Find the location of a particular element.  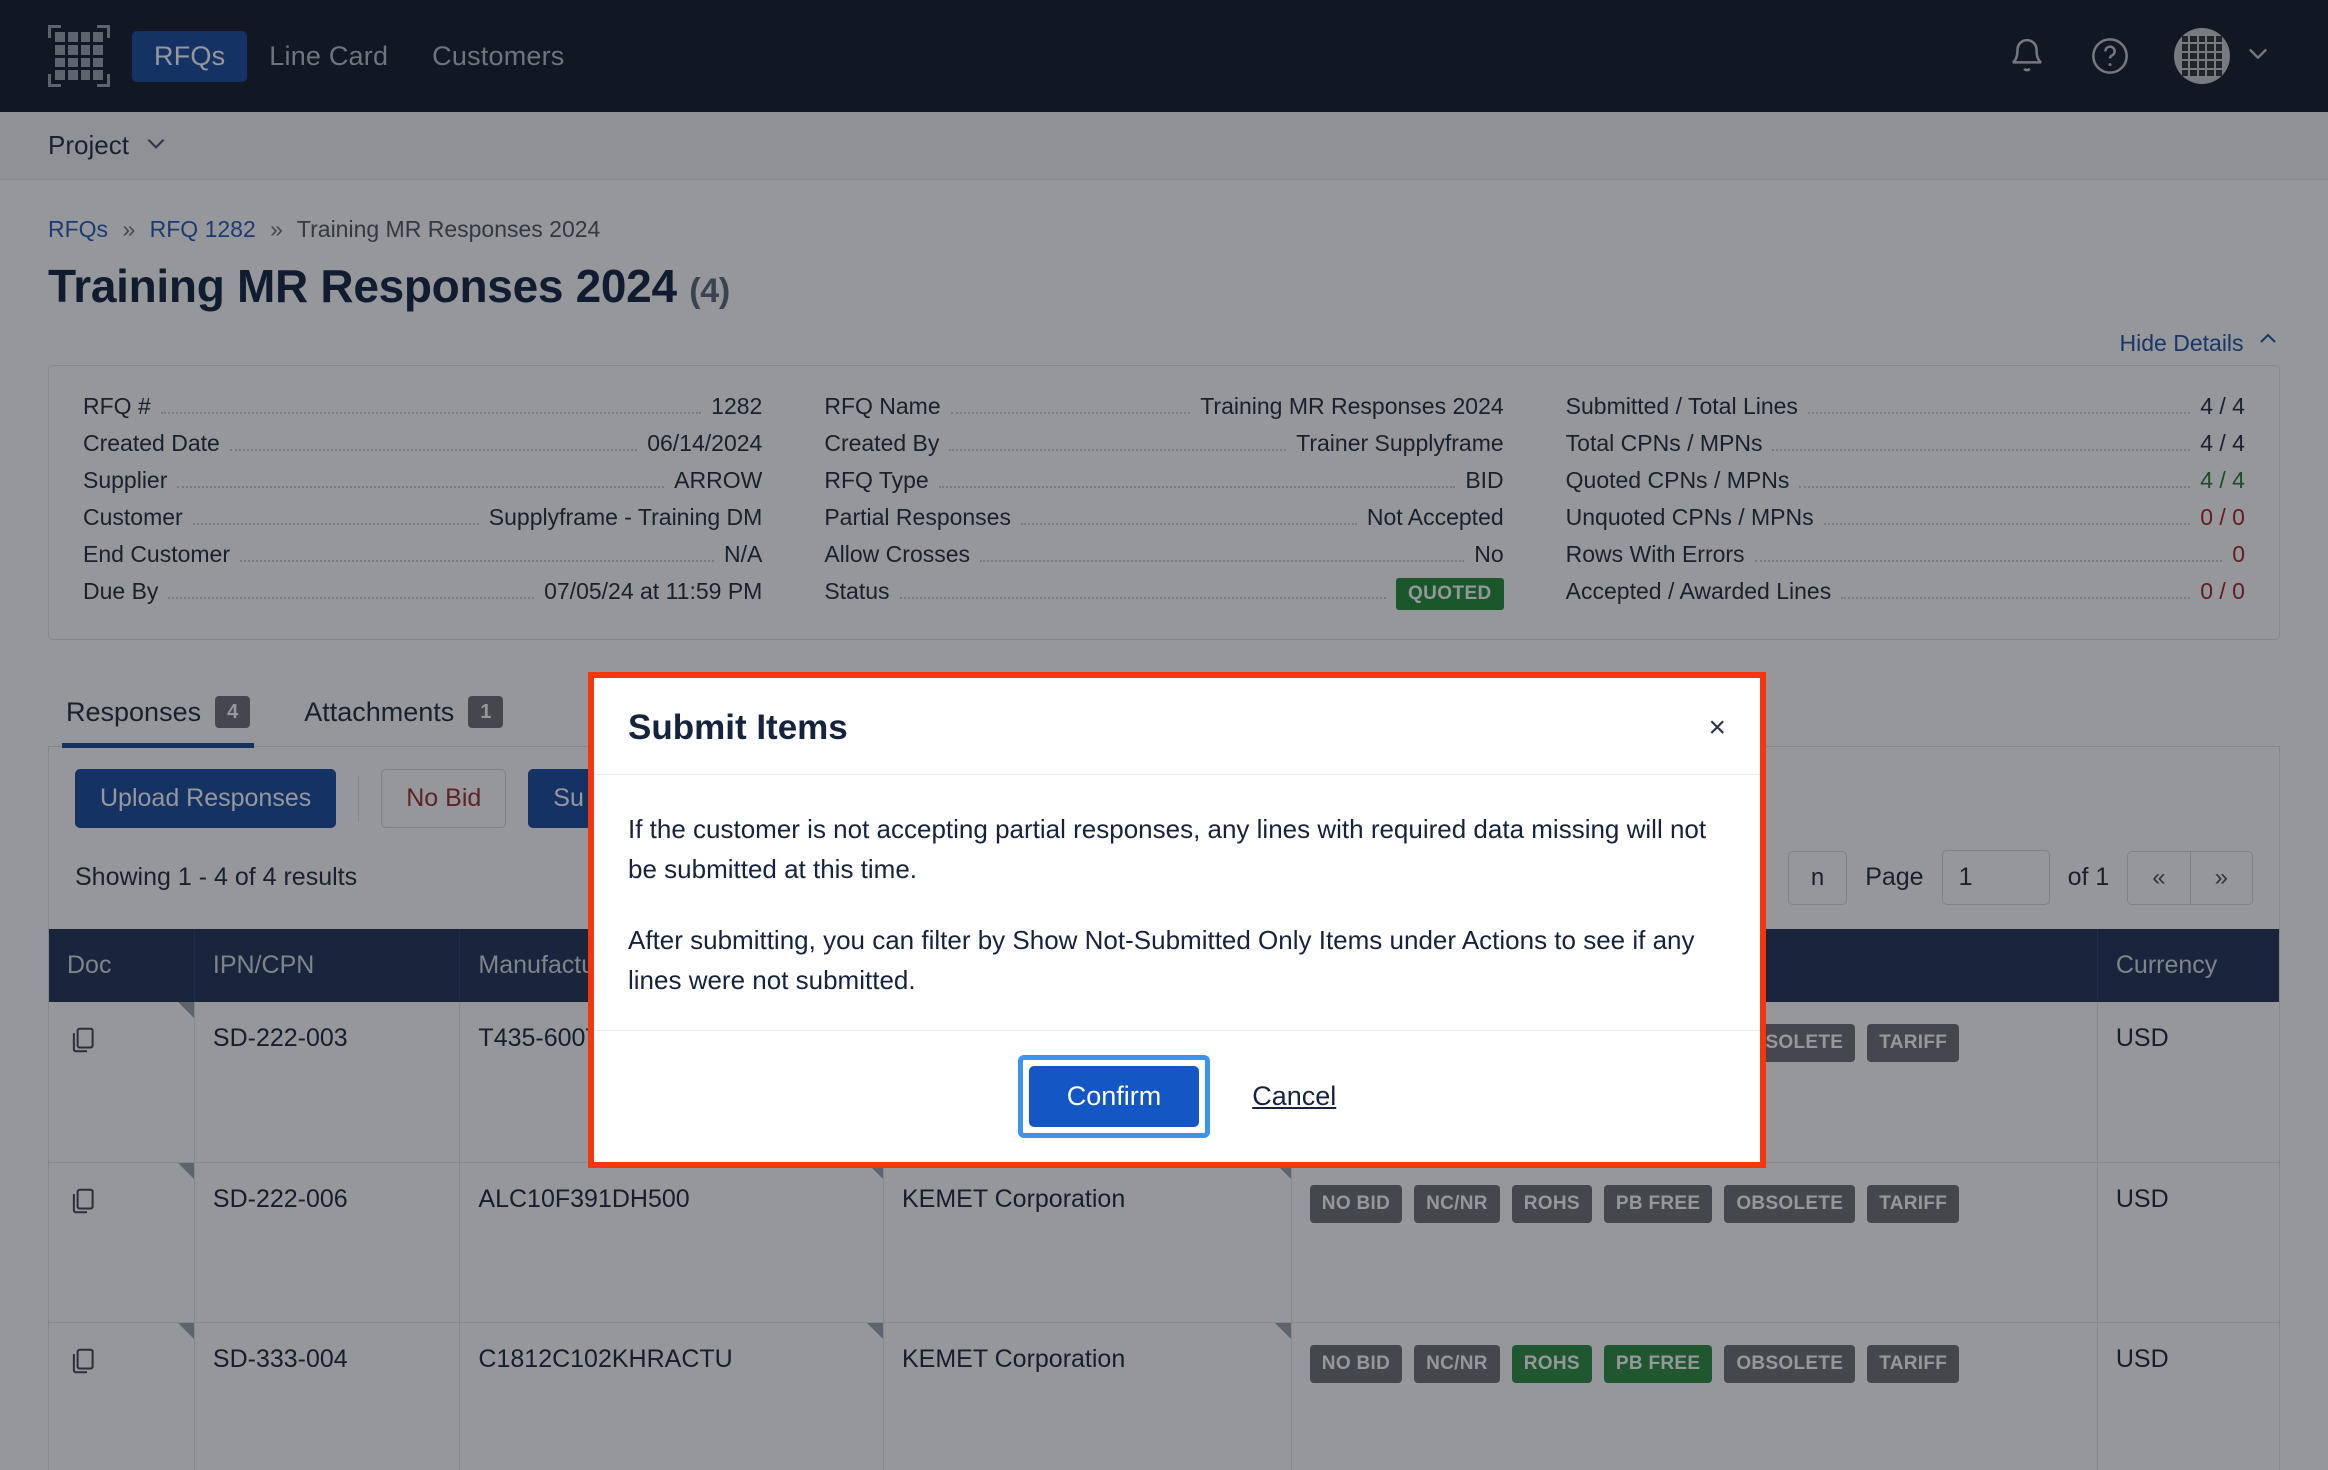

dialog-title: Submit Items is located at coordinates (738, 727).